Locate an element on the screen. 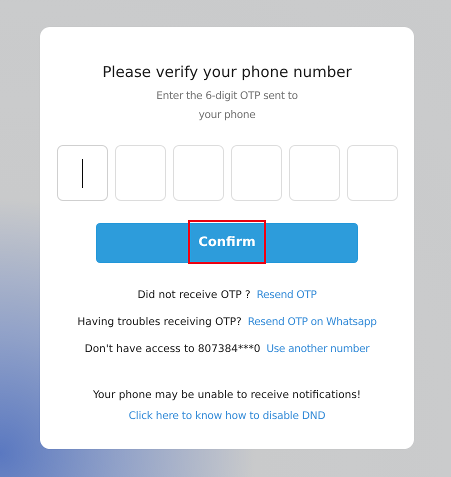  help-text: Don't have access to 807384***0 is located at coordinates (172, 349).